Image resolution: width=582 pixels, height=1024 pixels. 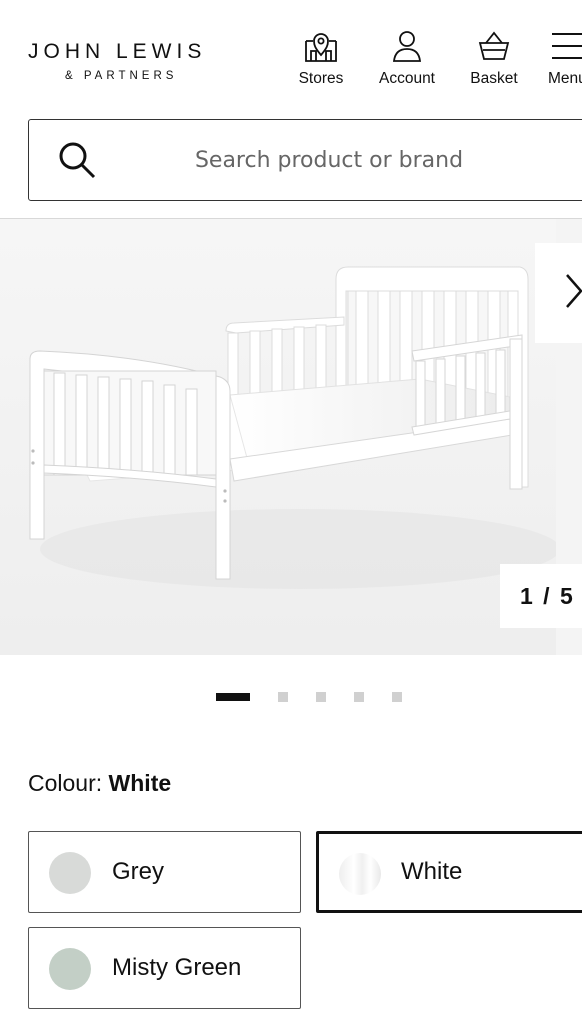 What do you see at coordinates (177, 967) in the screenshot?
I see `colour-option-label: Misty Green` at bounding box center [177, 967].